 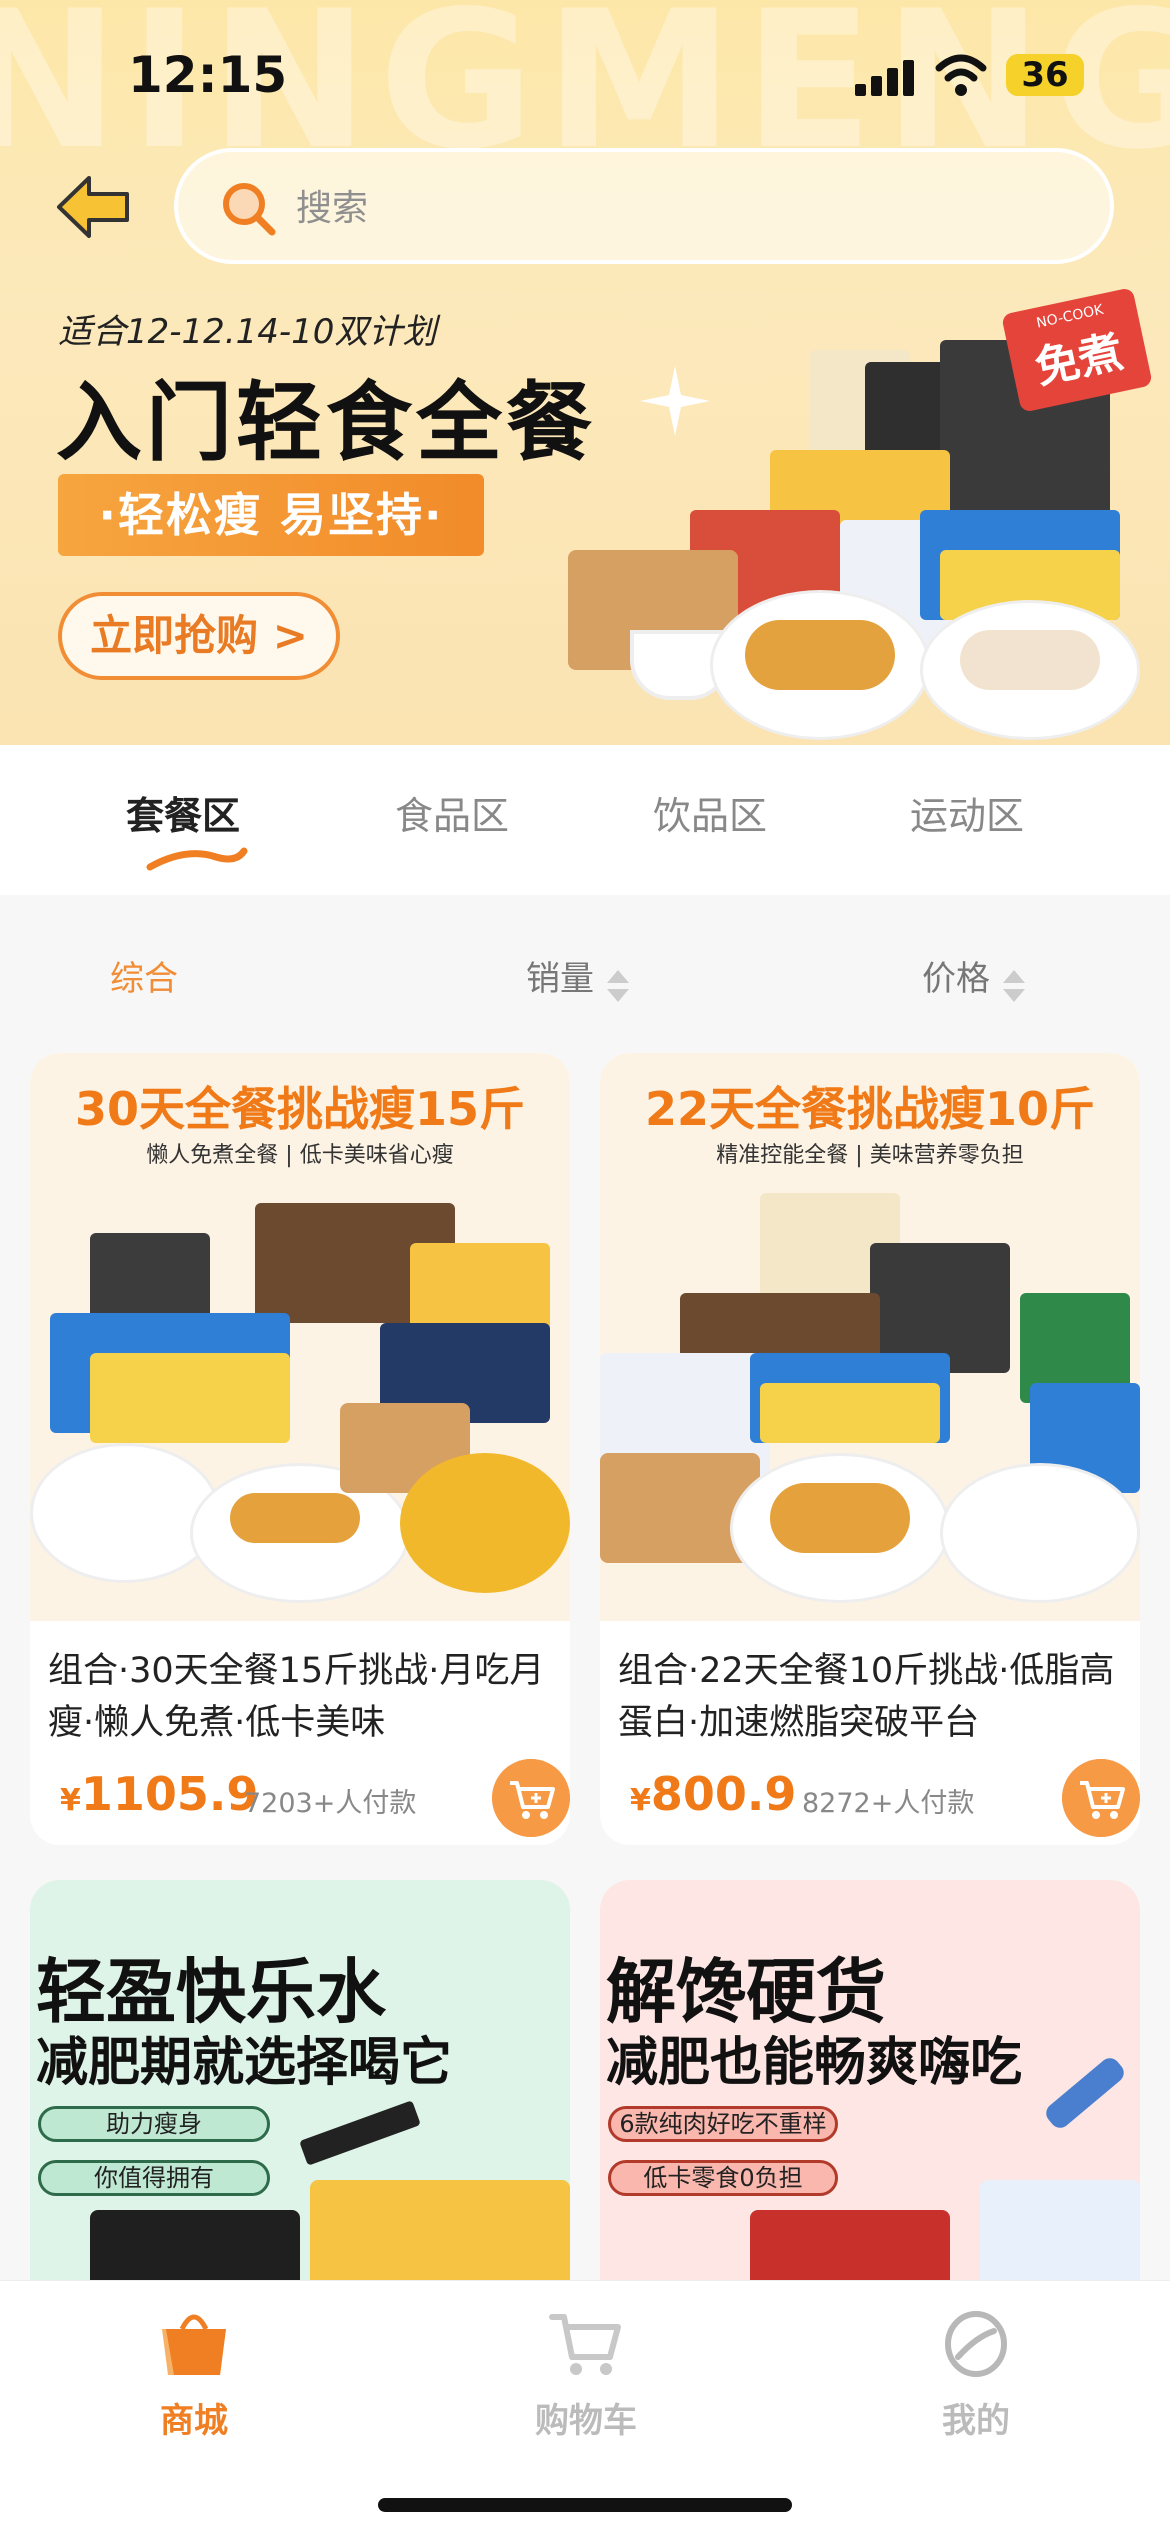 What do you see at coordinates (723, 2124) in the screenshot?
I see `promo-tag: 6款纯肉好吃不重样` at bounding box center [723, 2124].